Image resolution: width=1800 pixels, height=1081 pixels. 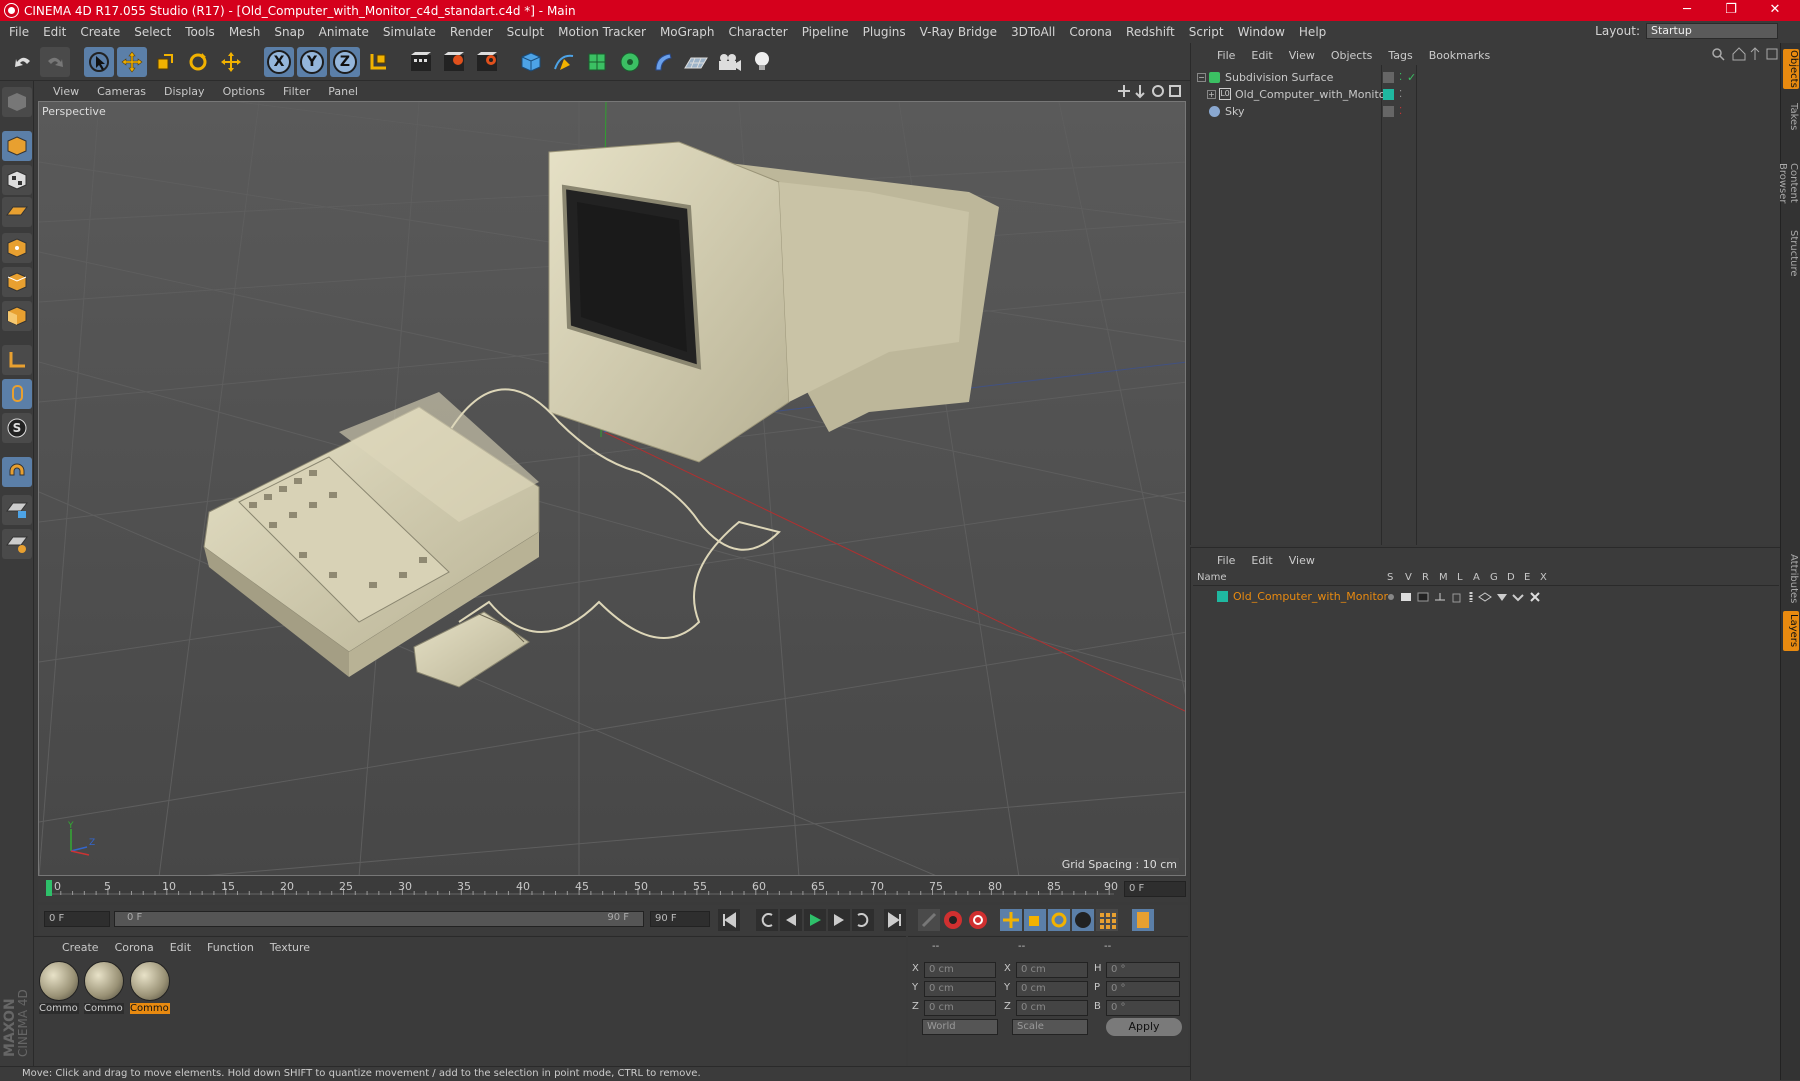 What do you see at coordinates (454, 62) in the screenshot?
I see `render-picture-viewer-icon` at bounding box center [454, 62].